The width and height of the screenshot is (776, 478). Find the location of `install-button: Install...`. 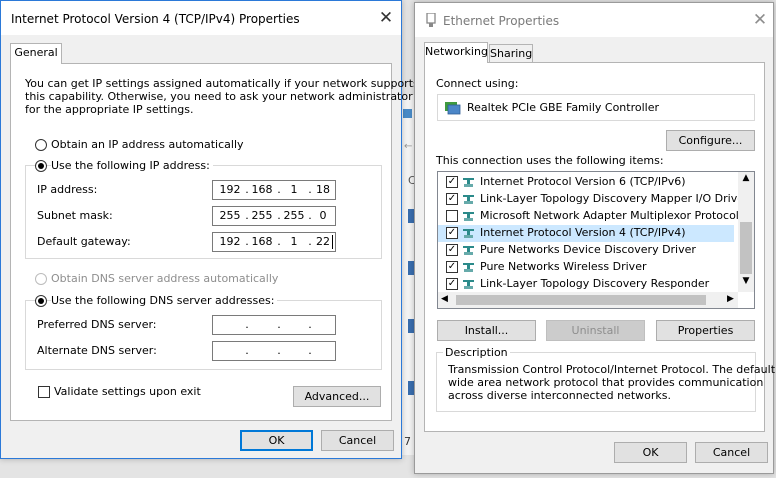

install-button: Install... is located at coordinates (486, 330).